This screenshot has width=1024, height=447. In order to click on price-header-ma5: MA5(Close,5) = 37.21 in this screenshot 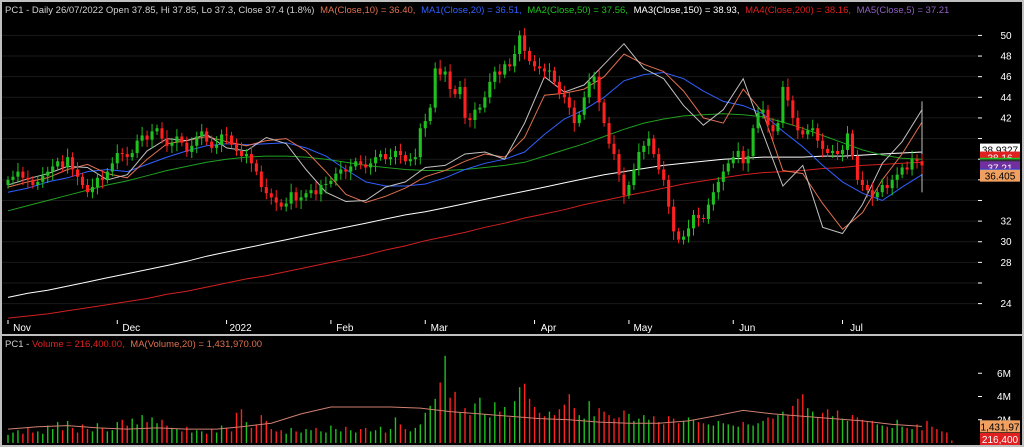, I will do `click(903, 10)`.